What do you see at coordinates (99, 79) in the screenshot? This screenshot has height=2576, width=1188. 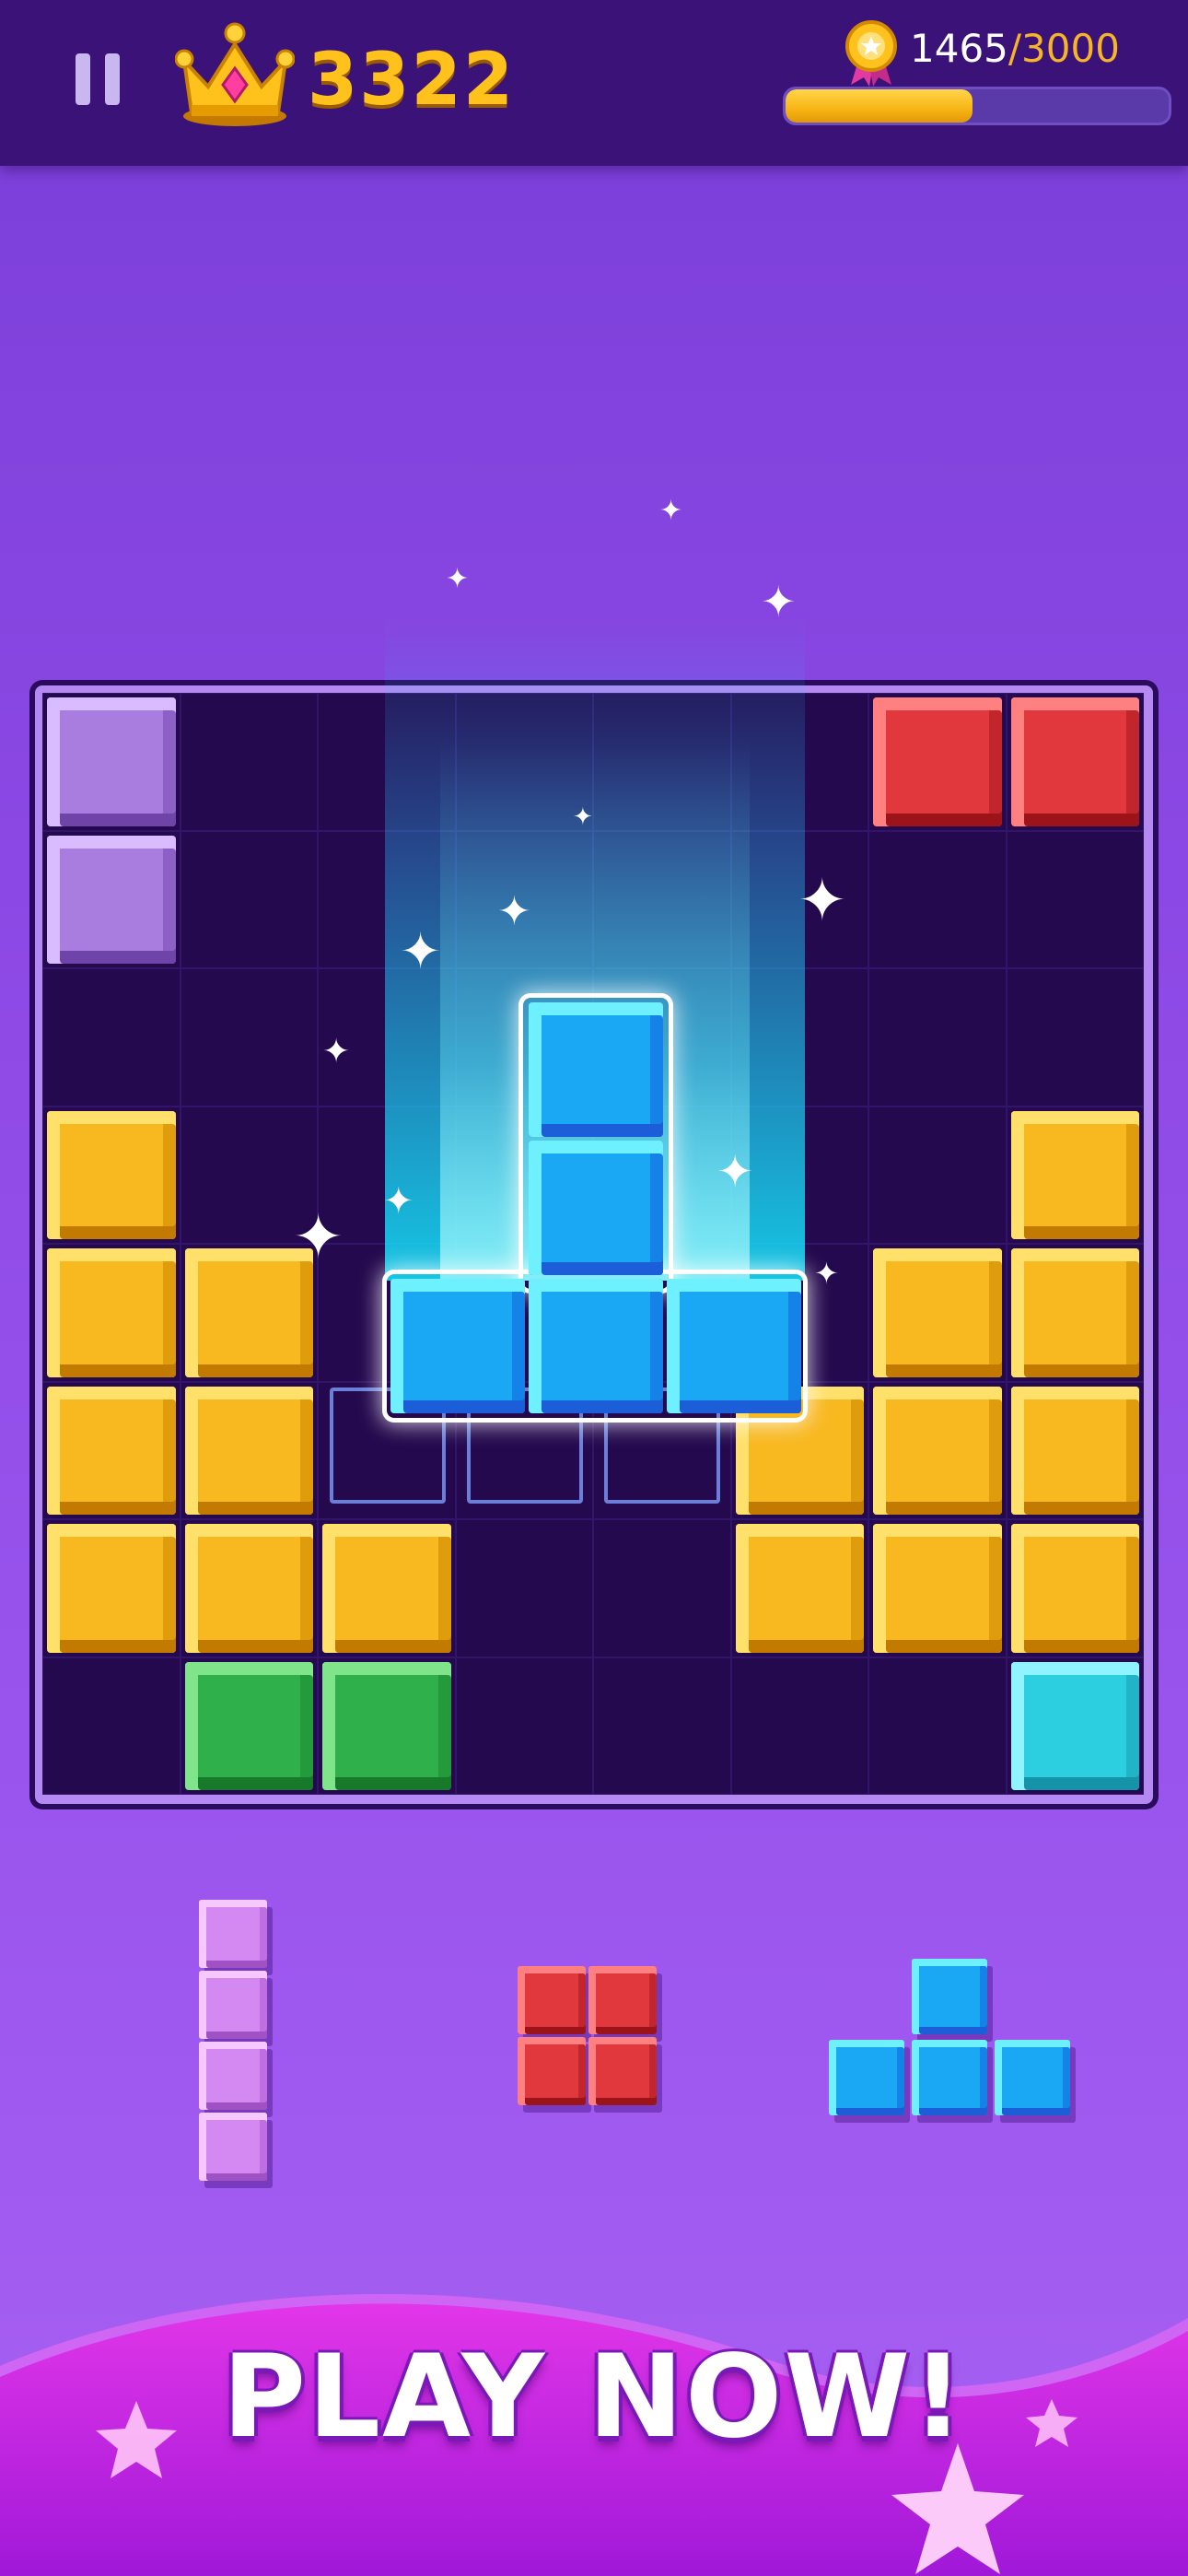 I see `pause-button` at bounding box center [99, 79].